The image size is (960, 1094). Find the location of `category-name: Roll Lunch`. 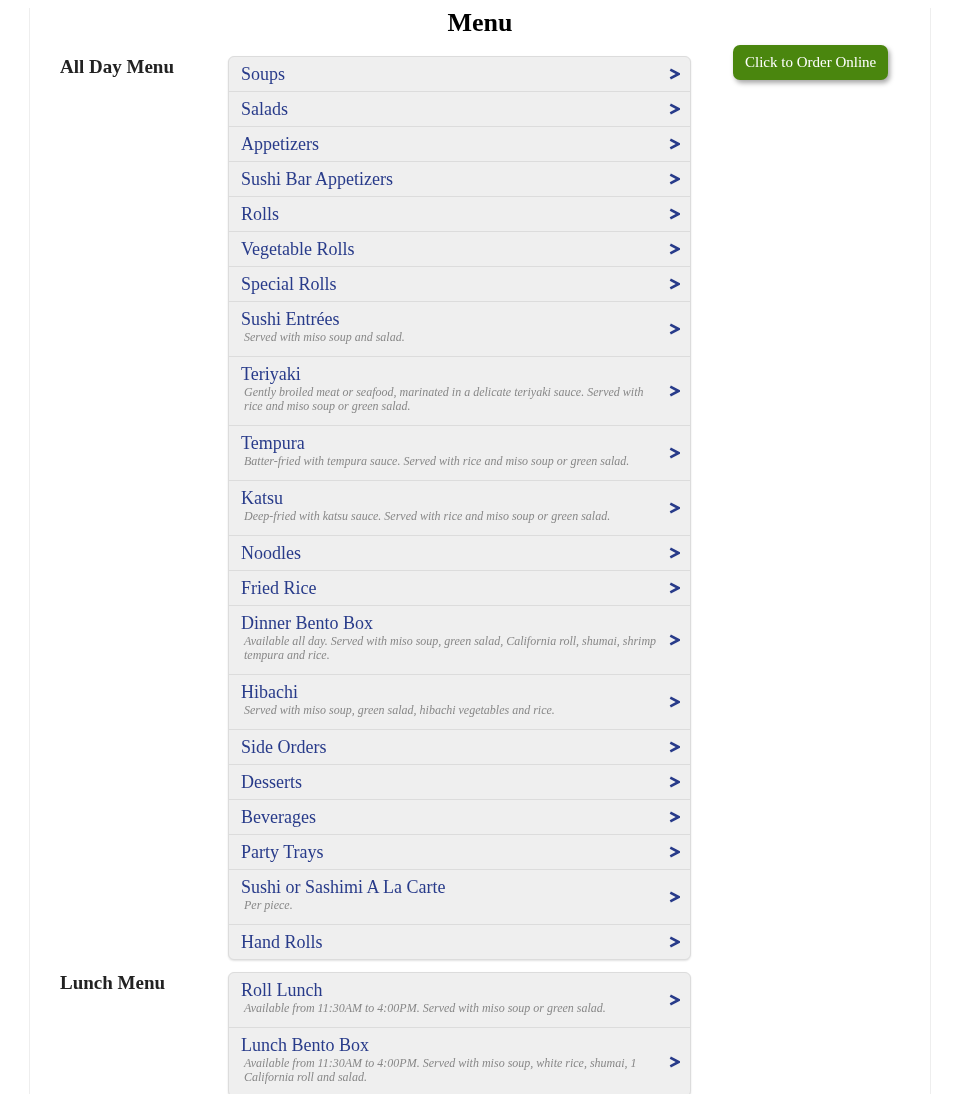

category-name: Roll Lunch is located at coordinates (282, 990).